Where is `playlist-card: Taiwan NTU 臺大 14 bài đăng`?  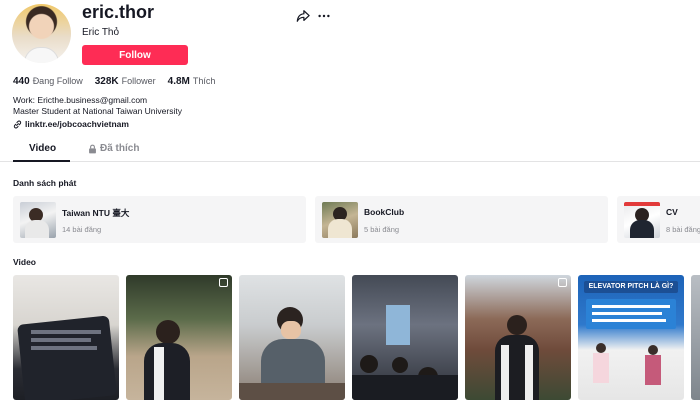 playlist-card: Taiwan NTU 臺大 14 bài đăng is located at coordinates (159, 219).